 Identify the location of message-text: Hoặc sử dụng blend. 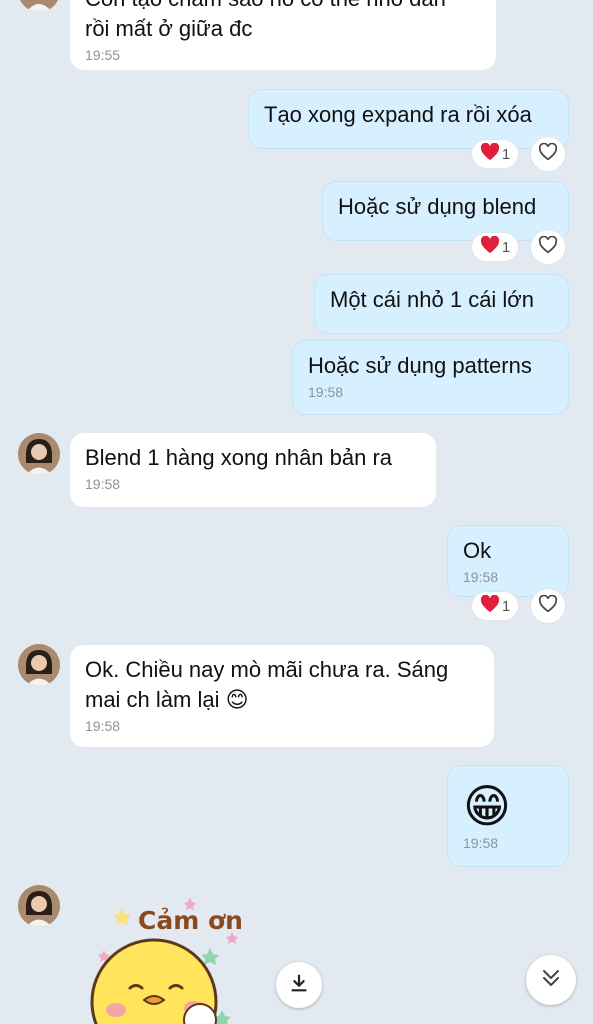
(437, 206).